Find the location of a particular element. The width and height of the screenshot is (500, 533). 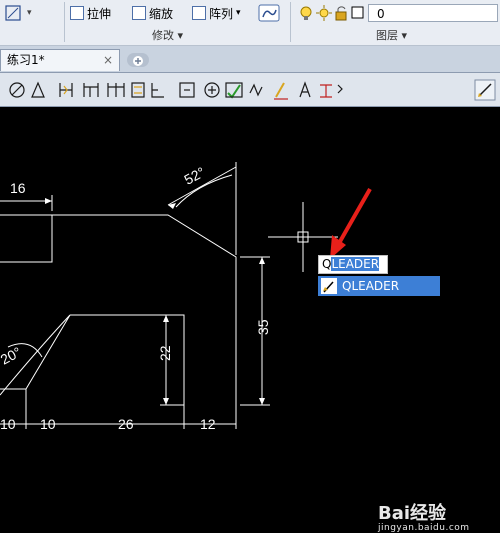

file-tab-bar: 练习1* × is located at coordinates (250, 59).